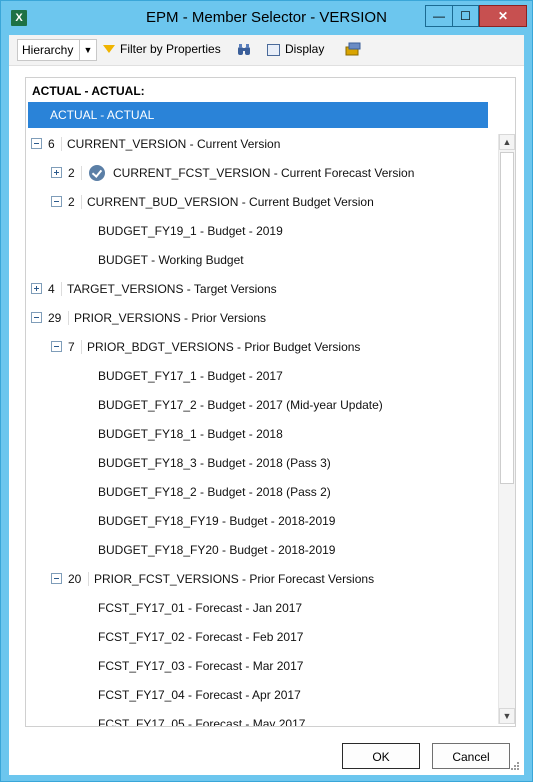 Image resolution: width=533 pixels, height=782 pixels. Describe the element at coordinates (87, 50) in the screenshot. I see `chevron-down-icon: ▼` at that location.